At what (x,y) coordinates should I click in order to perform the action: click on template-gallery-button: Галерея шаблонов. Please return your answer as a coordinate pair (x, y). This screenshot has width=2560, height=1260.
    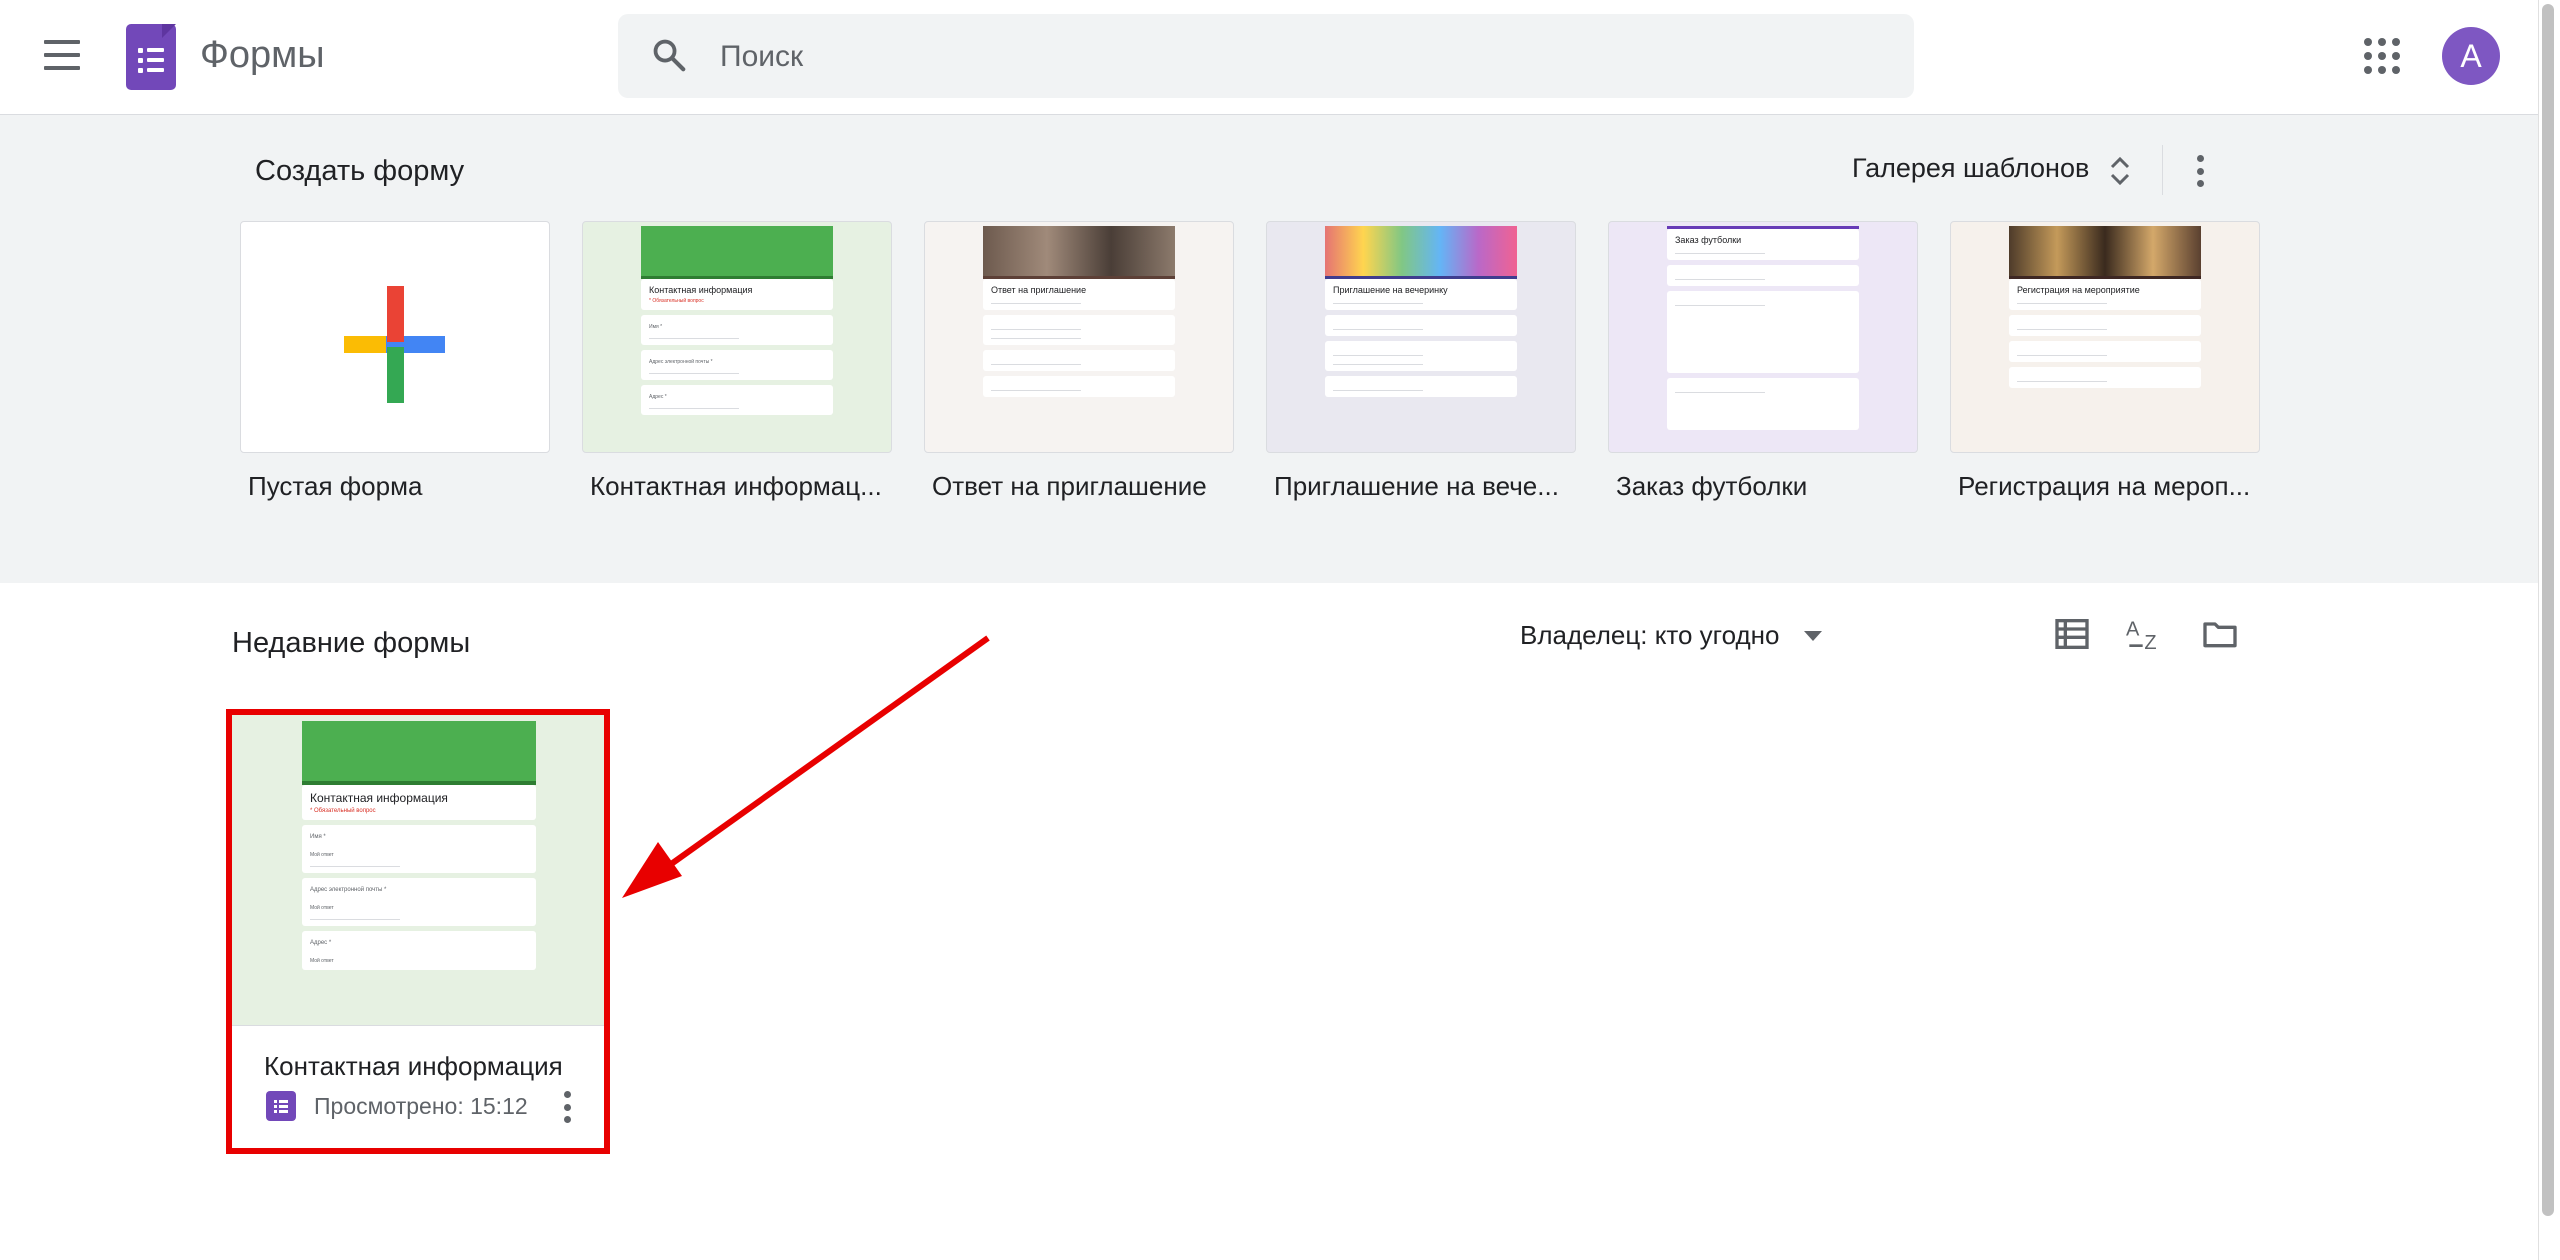
    Looking at the image, I should click on (1970, 168).